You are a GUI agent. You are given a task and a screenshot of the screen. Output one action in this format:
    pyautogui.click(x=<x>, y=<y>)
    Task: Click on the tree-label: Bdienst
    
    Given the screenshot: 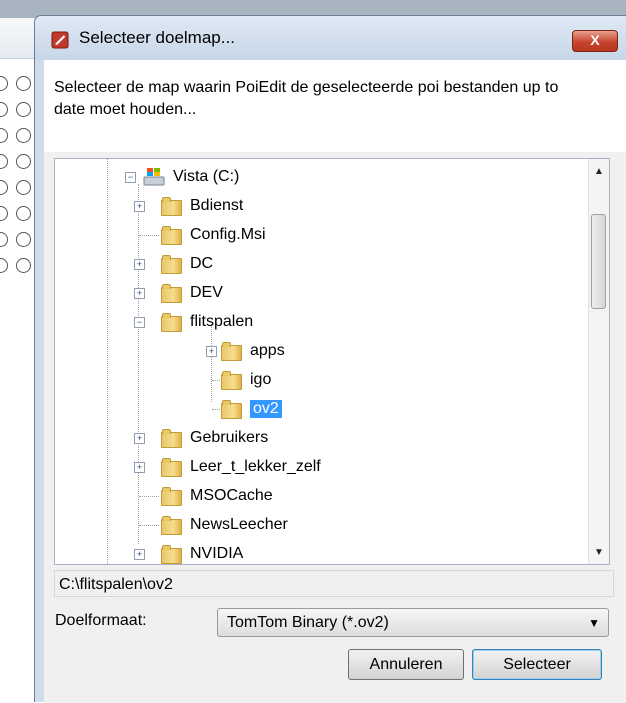 What is the action you would take?
    pyautogui.click(x=217, y=205)
    